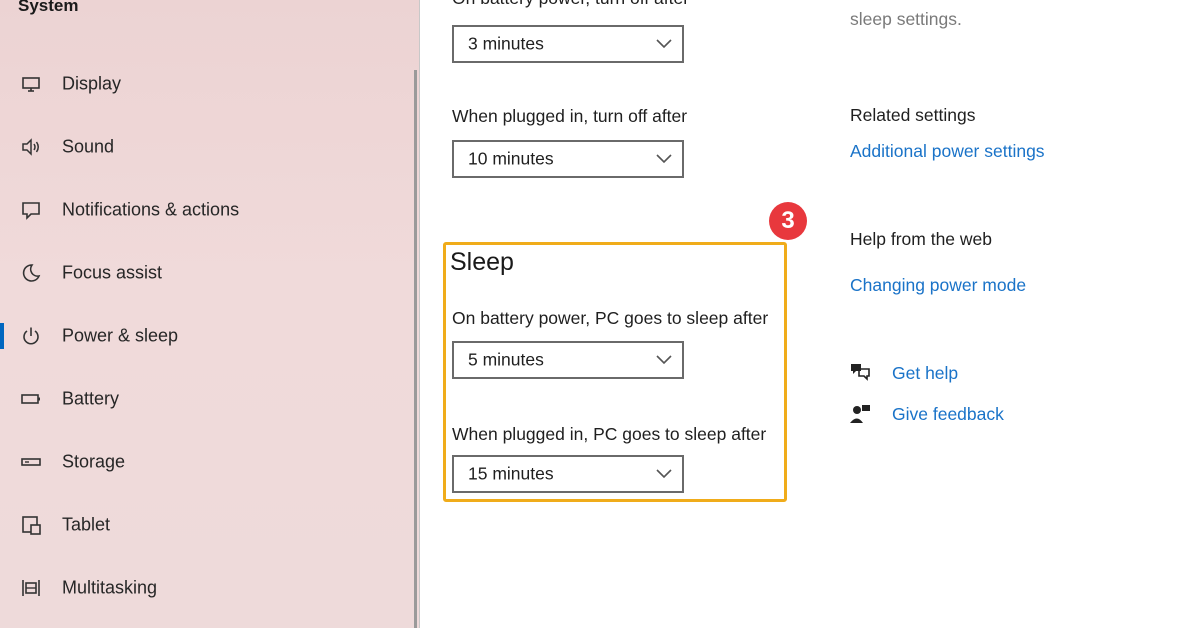  What do you see at coordinates (48, 7) in the screenshot?
I see `sidebar-title: System` at bounding box center [48, 7].